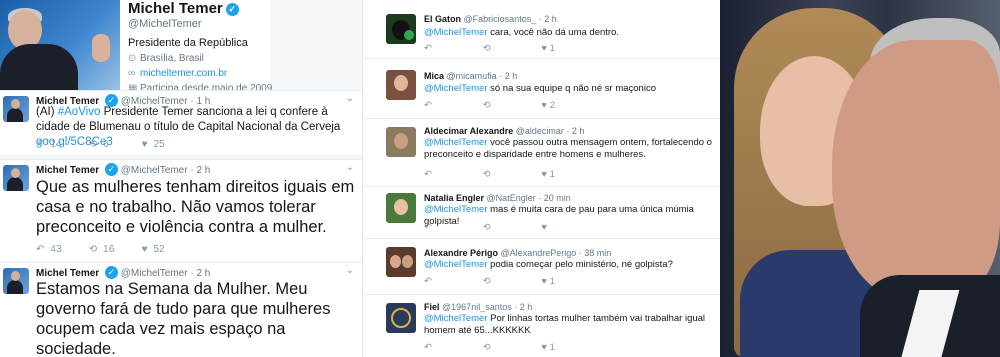  I want to click on profile-handle: @MichelTemer, so click(199, 24).